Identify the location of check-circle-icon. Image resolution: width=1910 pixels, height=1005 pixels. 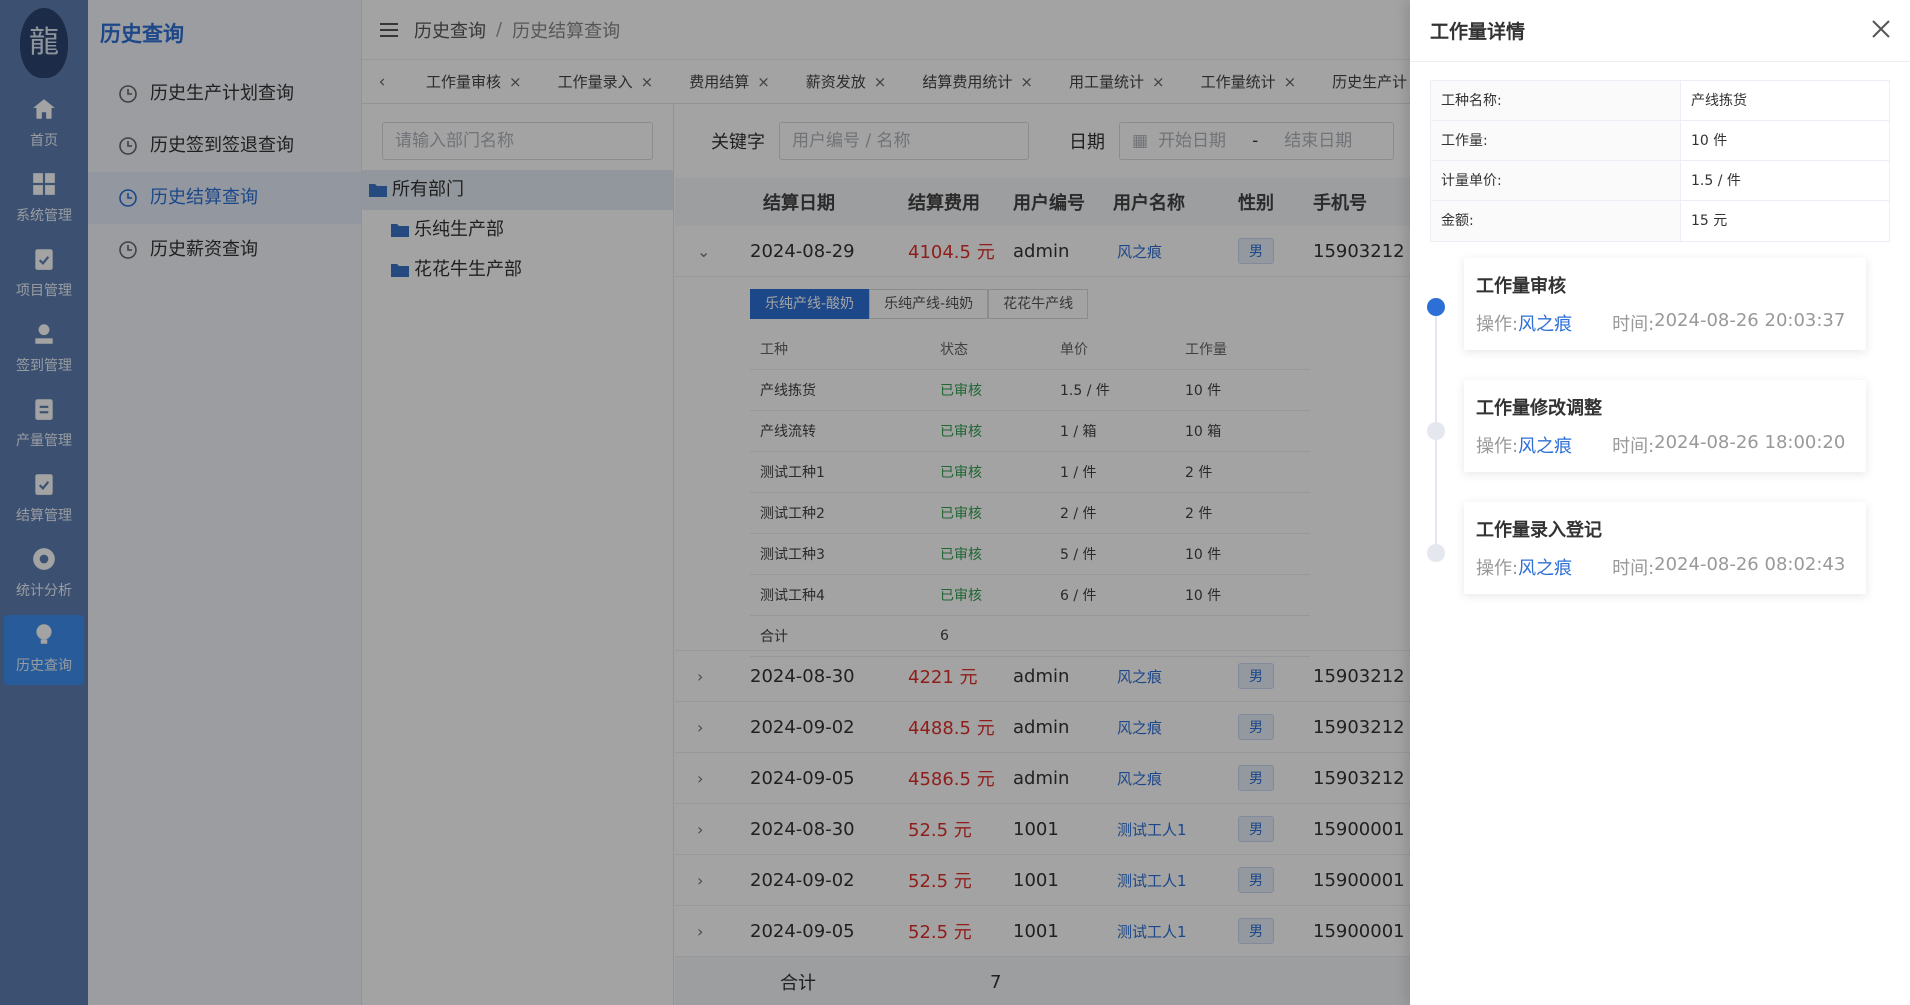
(1436, 307).